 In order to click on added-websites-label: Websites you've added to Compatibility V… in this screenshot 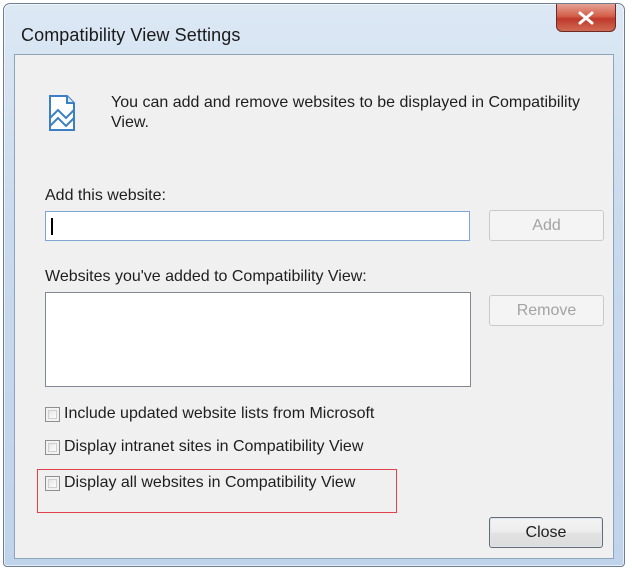, I will do `click(206, 276)`.